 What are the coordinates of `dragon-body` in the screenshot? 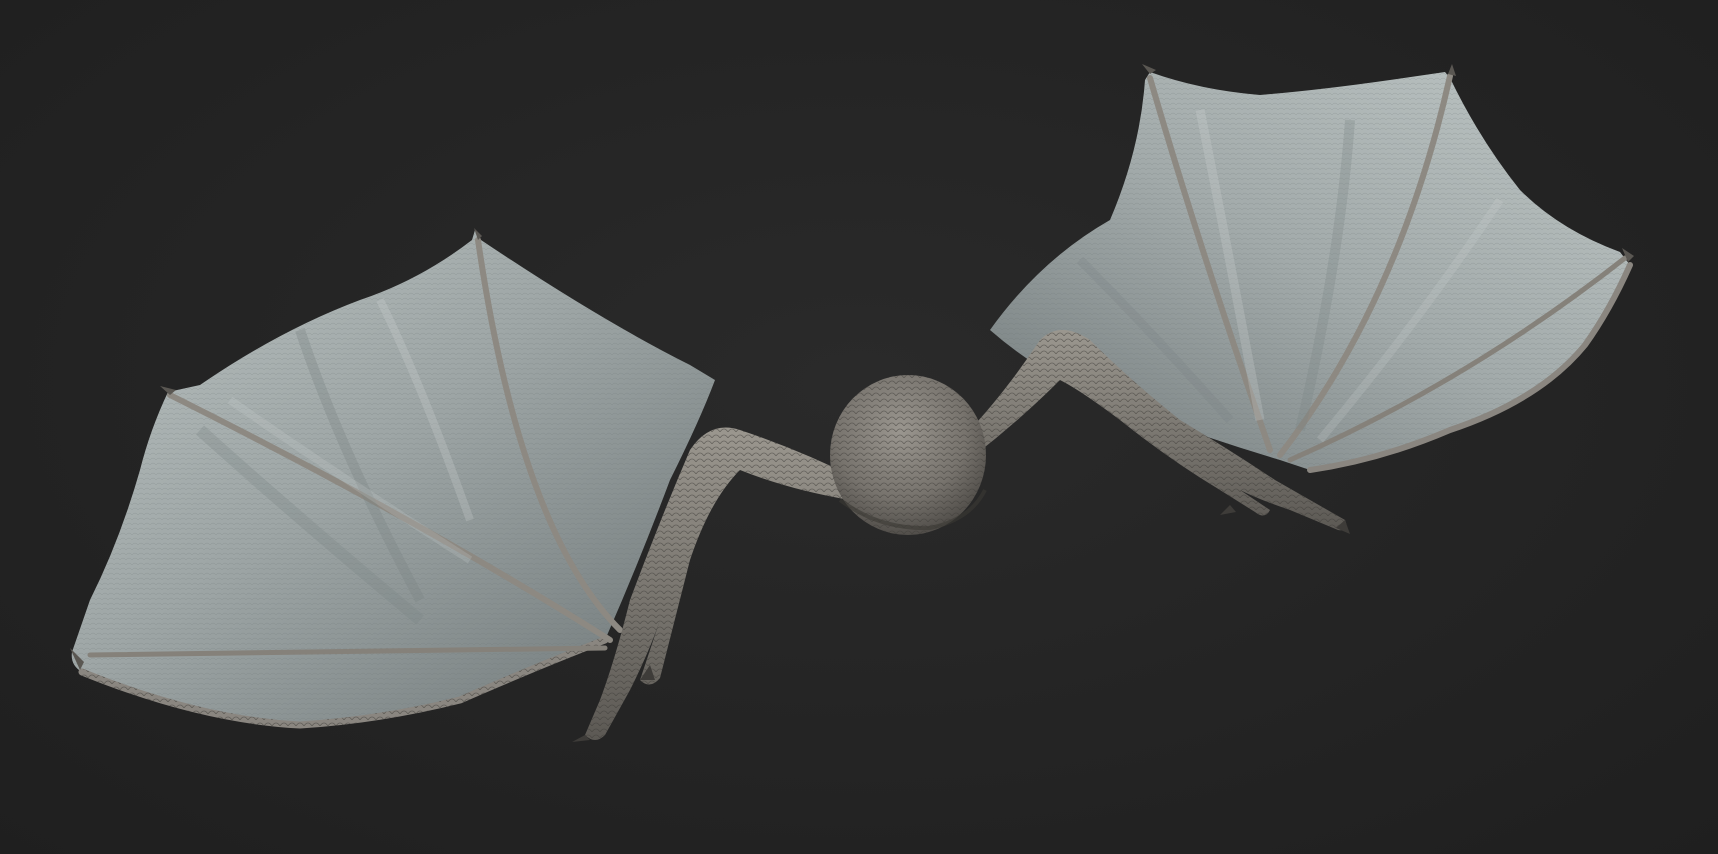 It's located at (908, 455).